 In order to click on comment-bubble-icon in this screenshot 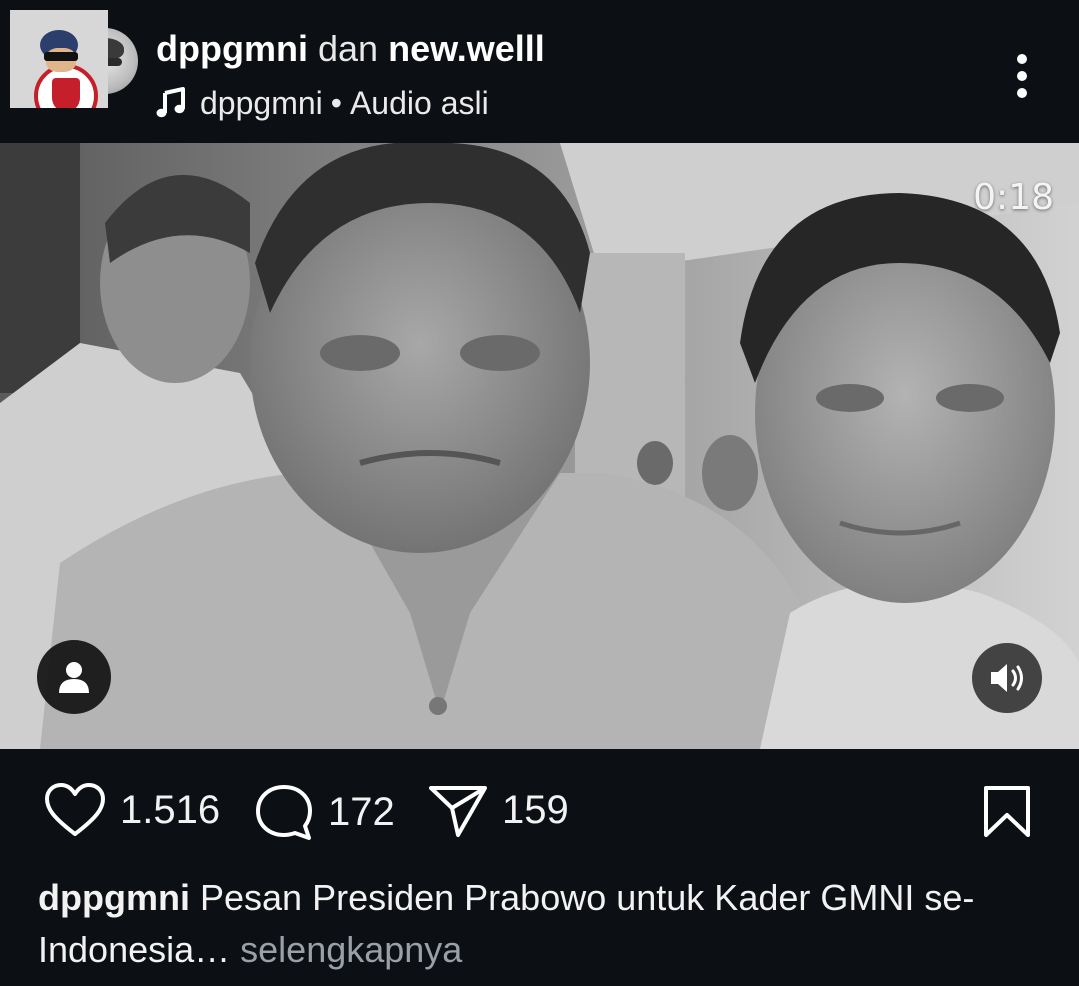, I will do `click(284, 812)`.